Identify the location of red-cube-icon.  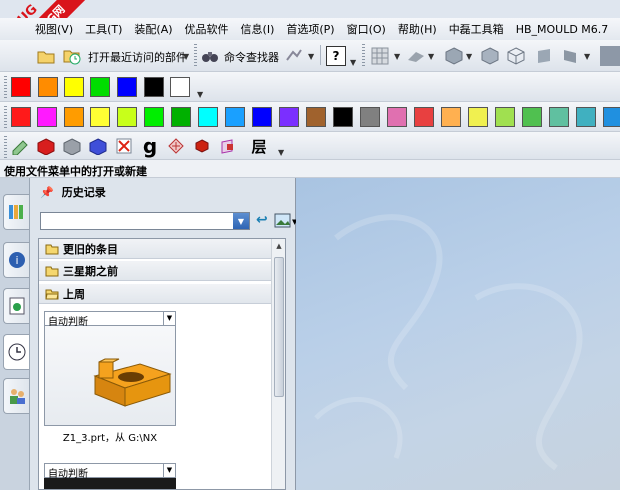
(202, 146).